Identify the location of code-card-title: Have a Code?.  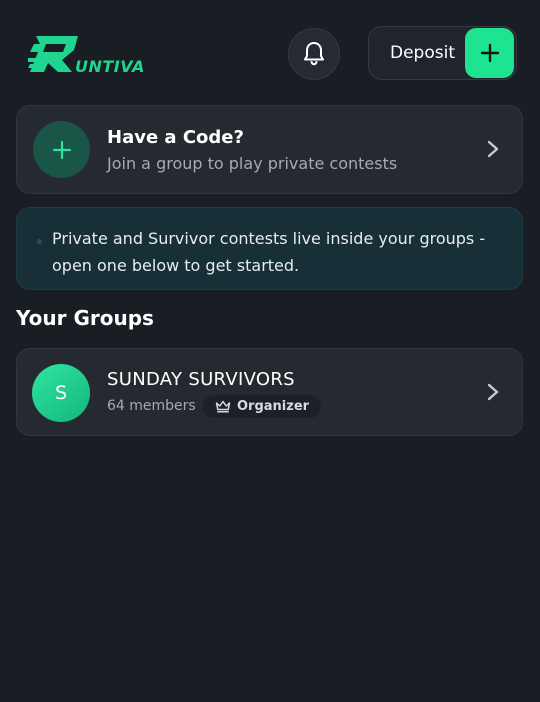
(175, 137).